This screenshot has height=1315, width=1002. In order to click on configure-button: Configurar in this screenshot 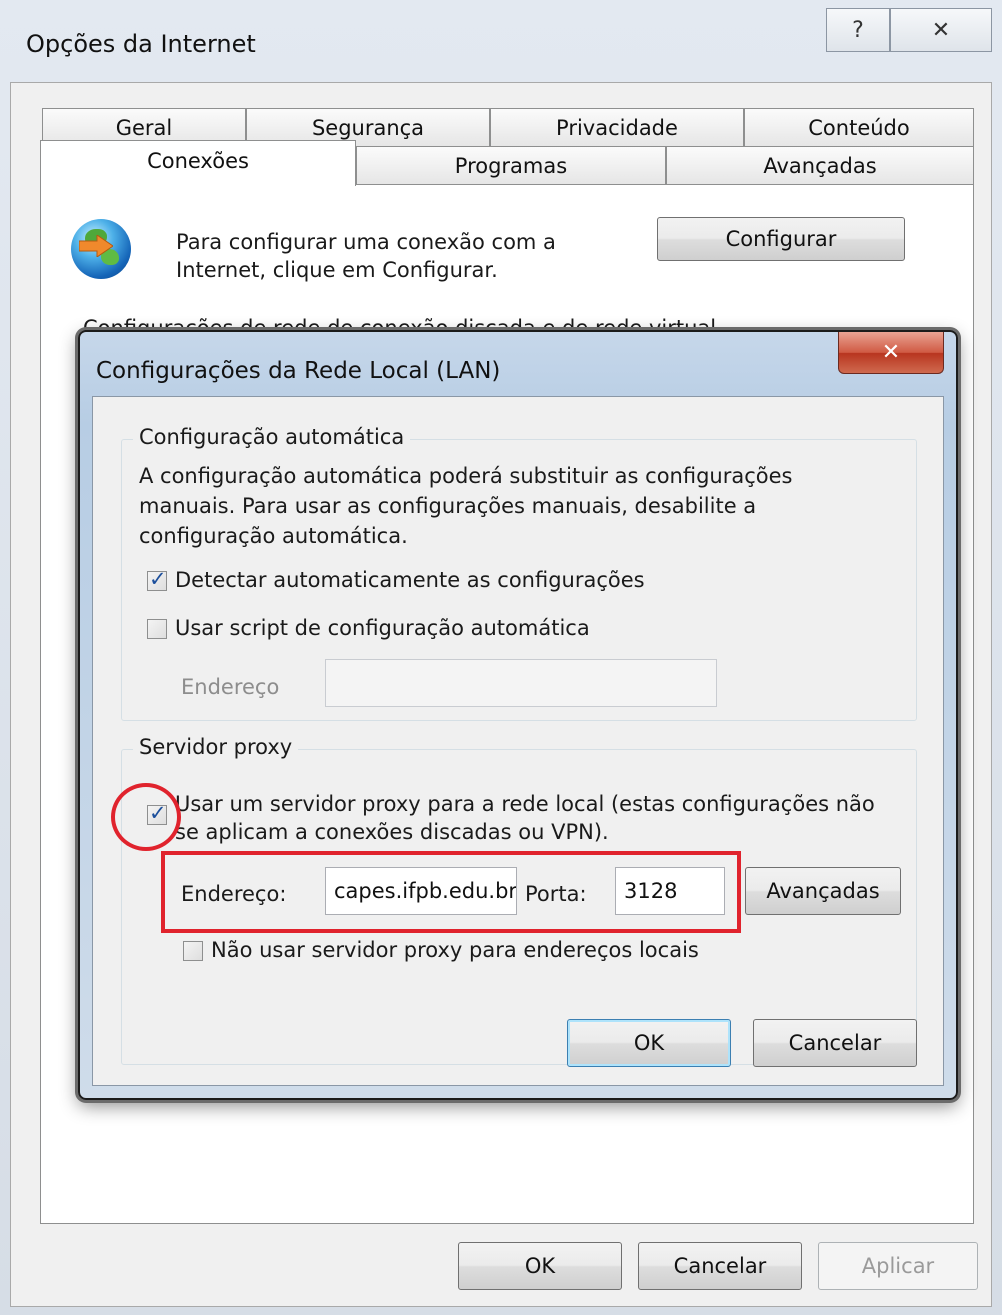, I will do `click(781, 239)`.